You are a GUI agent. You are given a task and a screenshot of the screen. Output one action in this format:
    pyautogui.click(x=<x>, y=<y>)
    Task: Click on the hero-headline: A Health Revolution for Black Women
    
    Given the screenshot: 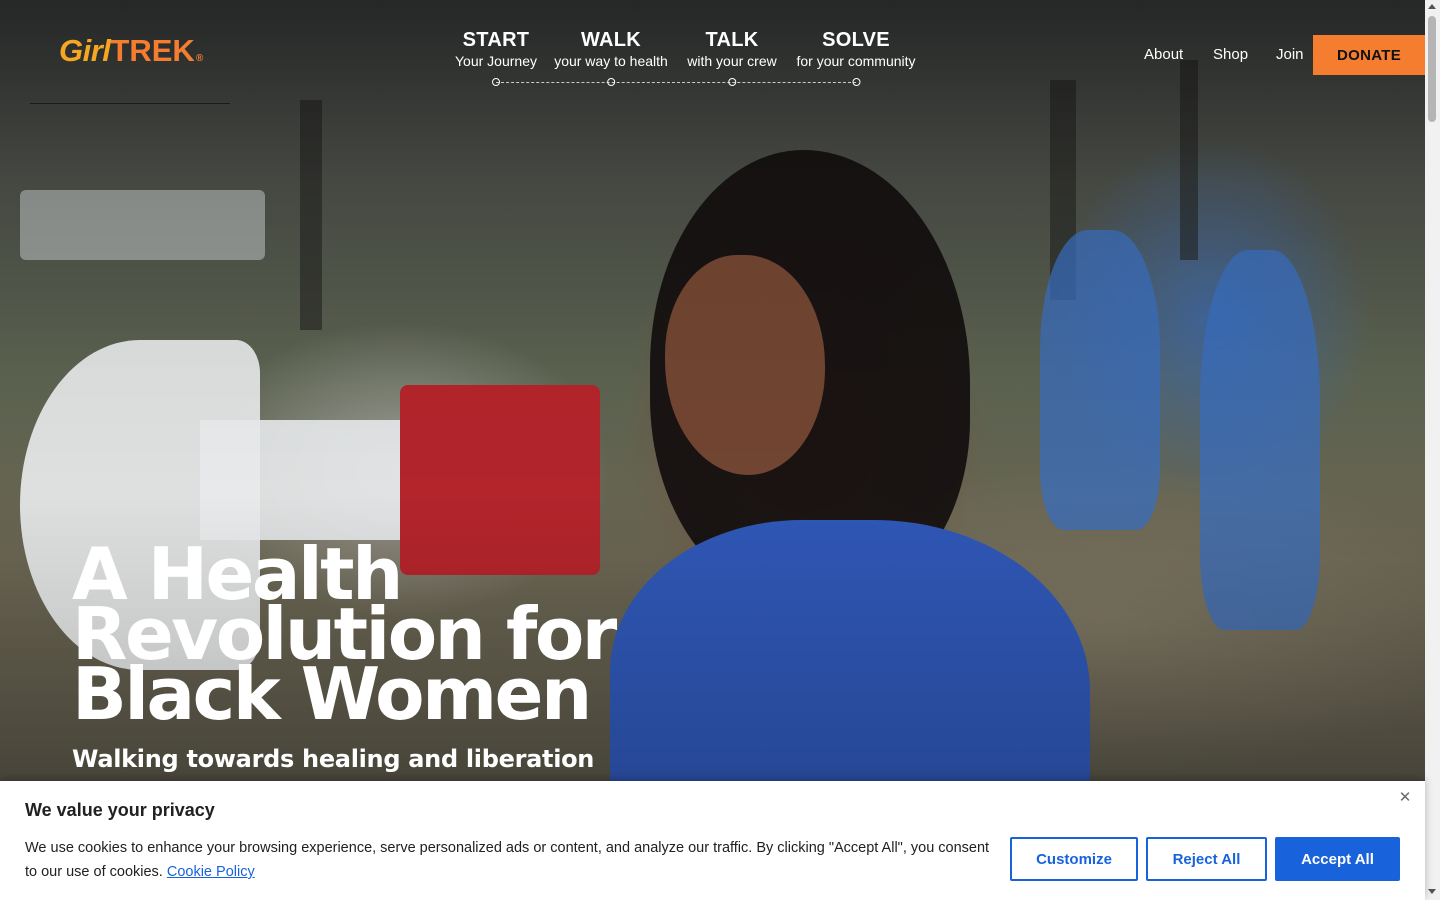 What is the action you would take?
    pyautogui.click(x=372, y=634)
    